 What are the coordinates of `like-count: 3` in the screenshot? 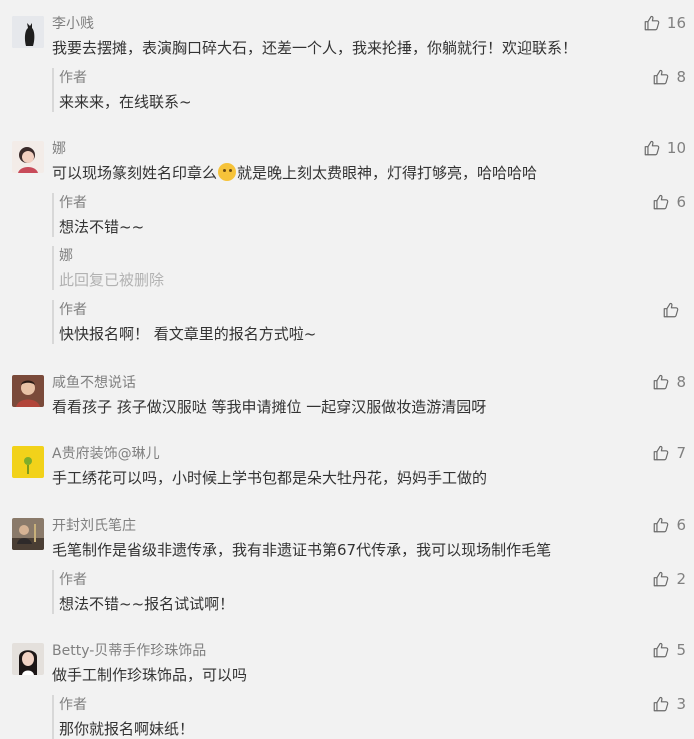 It's located at (681, 704).